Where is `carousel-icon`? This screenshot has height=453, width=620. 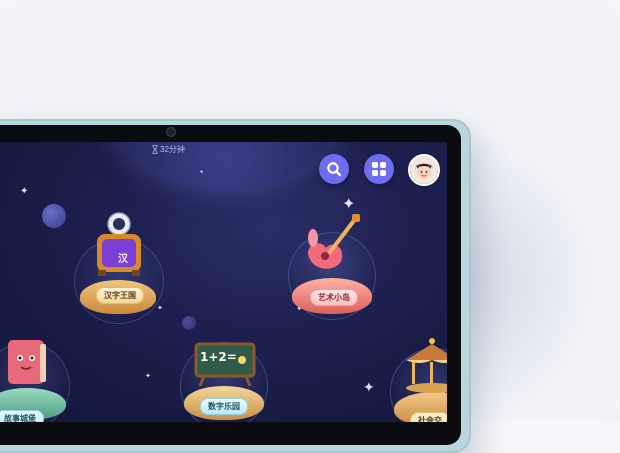 carousel-icon is located at coordinates (426, 365).